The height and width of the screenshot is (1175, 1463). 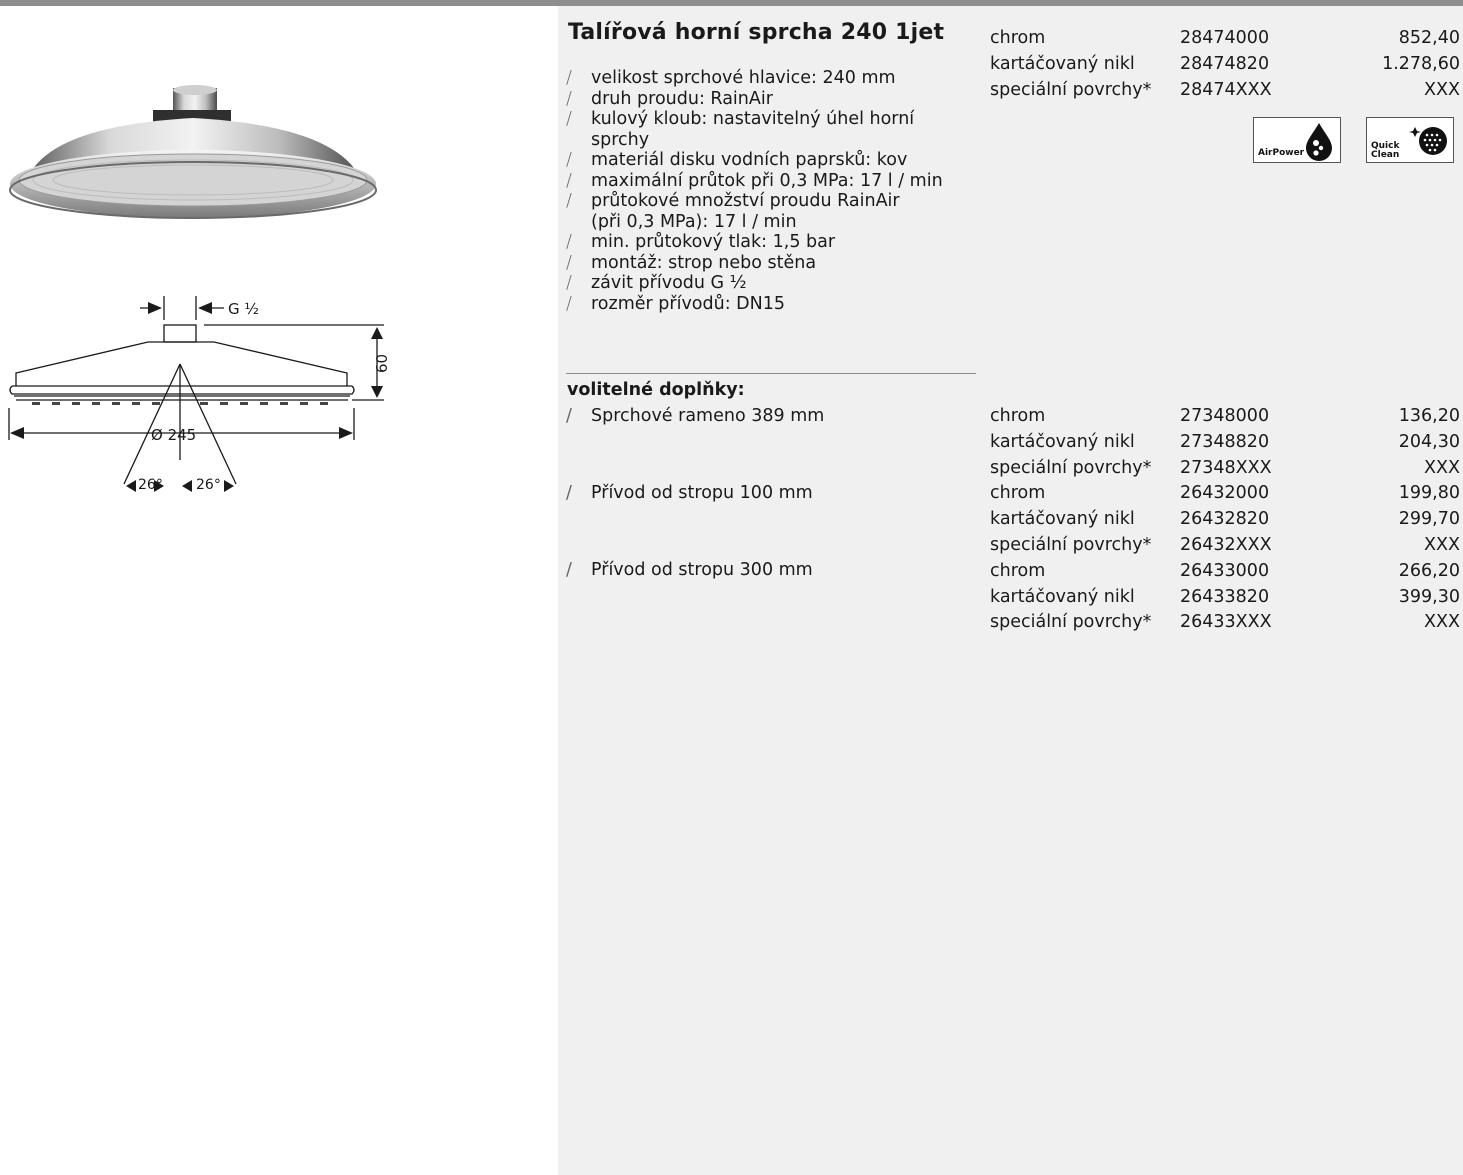 I want to click on technical-drawing: G ½ 60 Ø 245 26° 26°, so click(x=199, y=394).